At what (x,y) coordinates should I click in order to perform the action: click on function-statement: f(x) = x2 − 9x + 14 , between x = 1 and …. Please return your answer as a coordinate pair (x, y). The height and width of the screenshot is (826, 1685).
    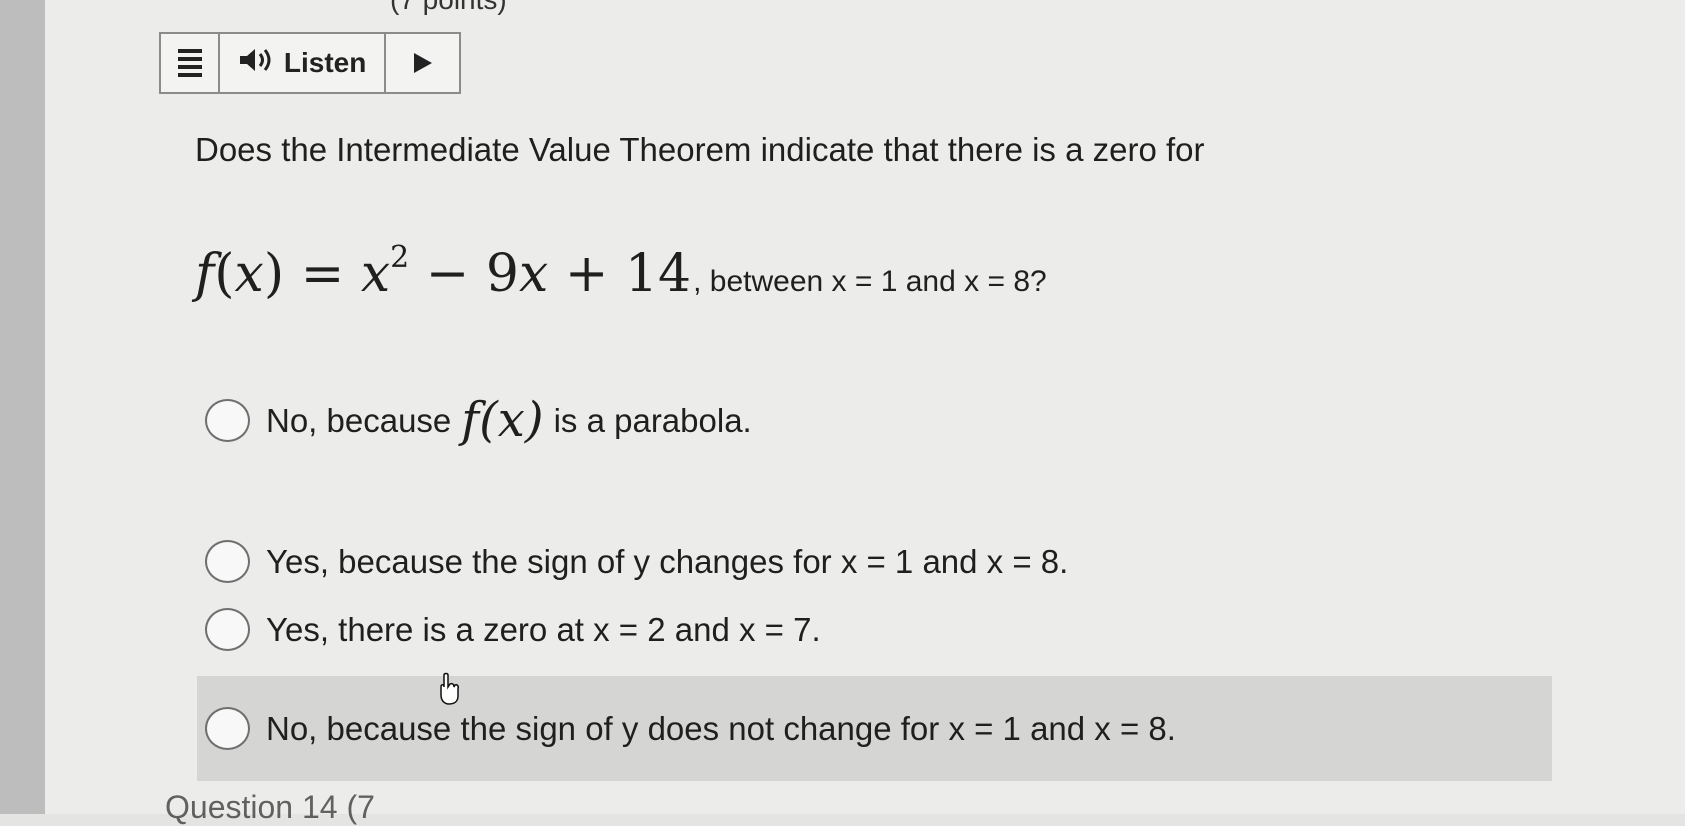
    Looking at the image, I should click on (795, 272).